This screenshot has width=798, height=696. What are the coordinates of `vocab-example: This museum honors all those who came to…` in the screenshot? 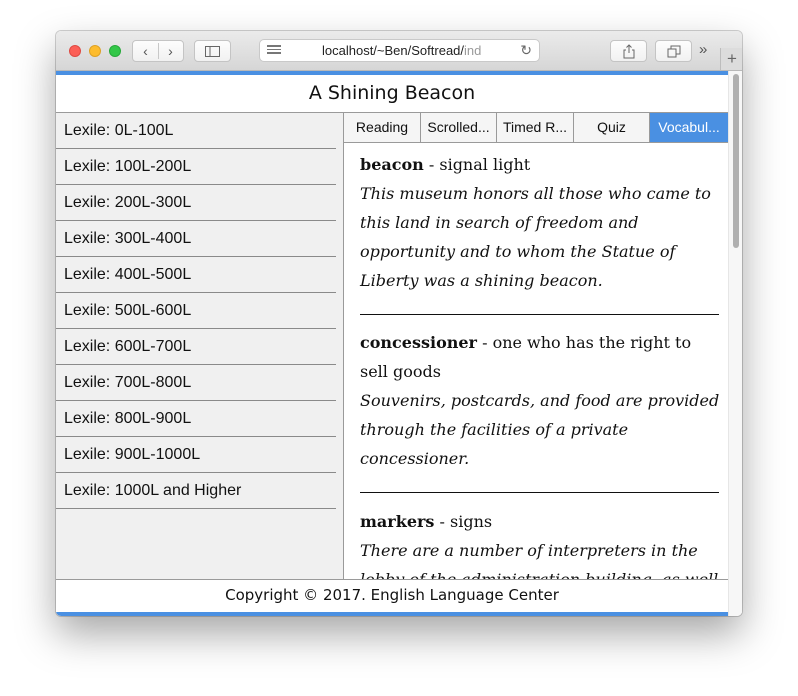 It's located at (535, 237).